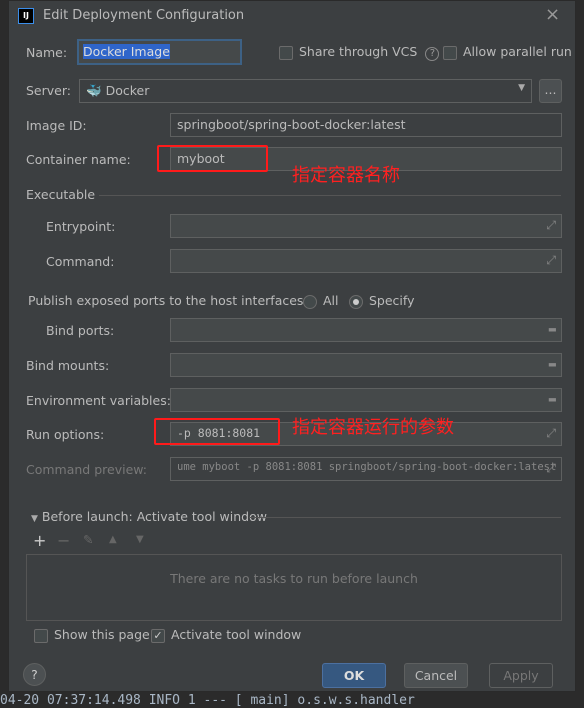  Describe the element at coordinates (366, 400) in the screenshot. I see `env-vars-input: ▬` at that location.